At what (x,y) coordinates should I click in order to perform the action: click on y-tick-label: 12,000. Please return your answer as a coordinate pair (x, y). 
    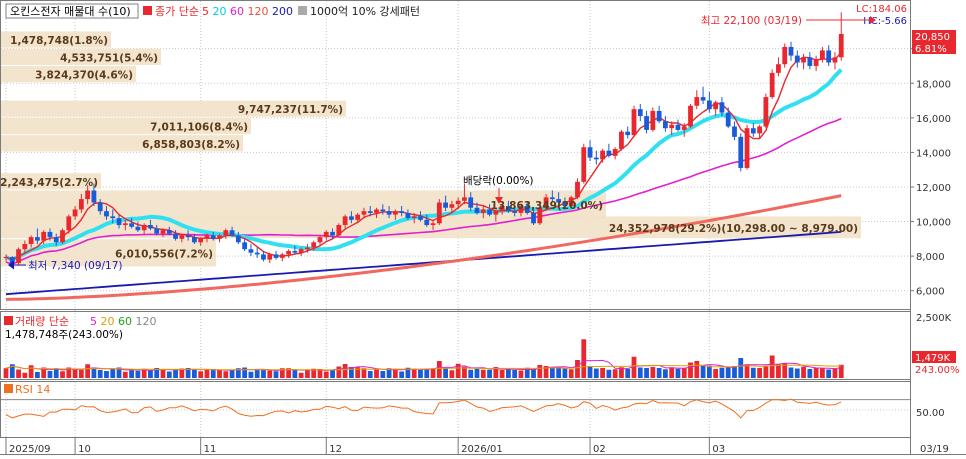
    Looking at the image, I should click on (933, 188).